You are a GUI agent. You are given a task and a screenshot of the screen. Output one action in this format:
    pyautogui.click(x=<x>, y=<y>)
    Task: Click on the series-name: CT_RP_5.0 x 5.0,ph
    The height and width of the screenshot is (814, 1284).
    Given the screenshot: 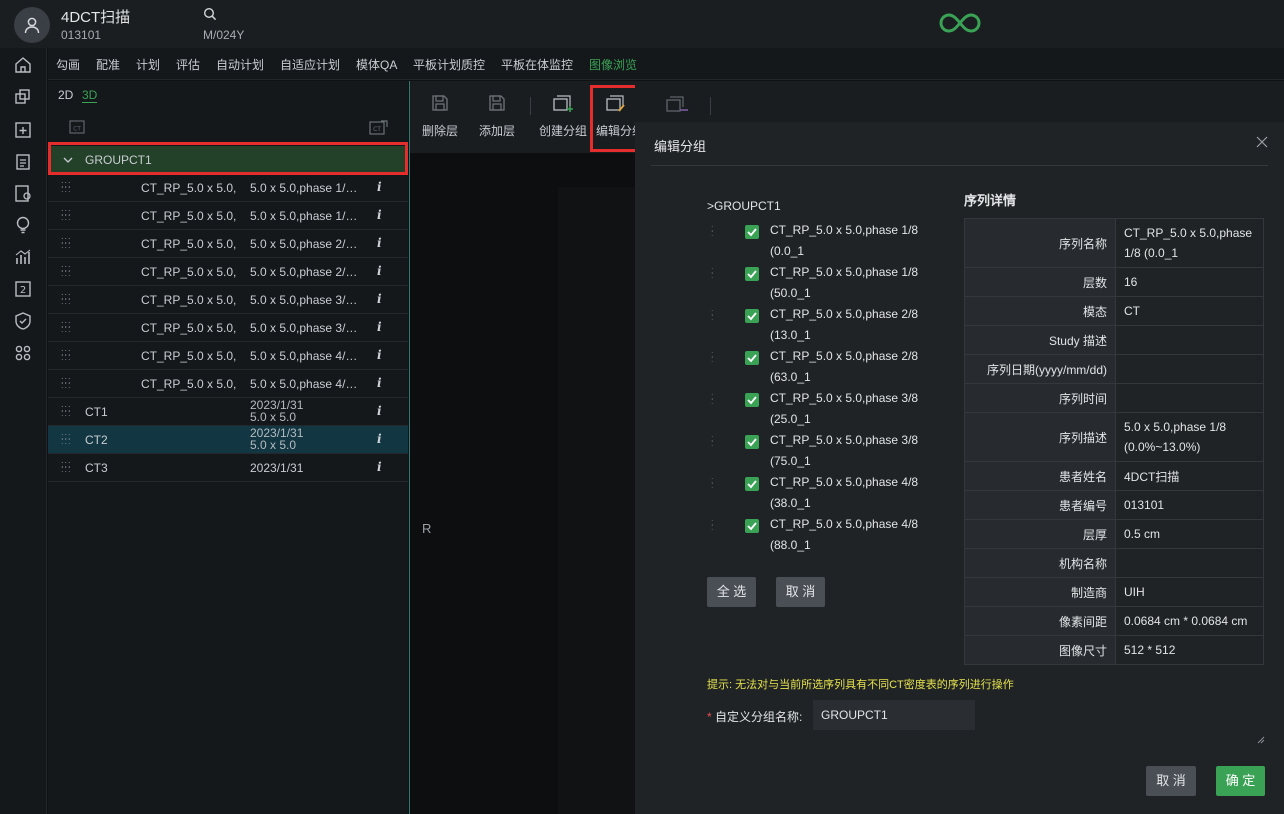 What is the action you would take?
    pyautogui.click(x=189, y=356)
    